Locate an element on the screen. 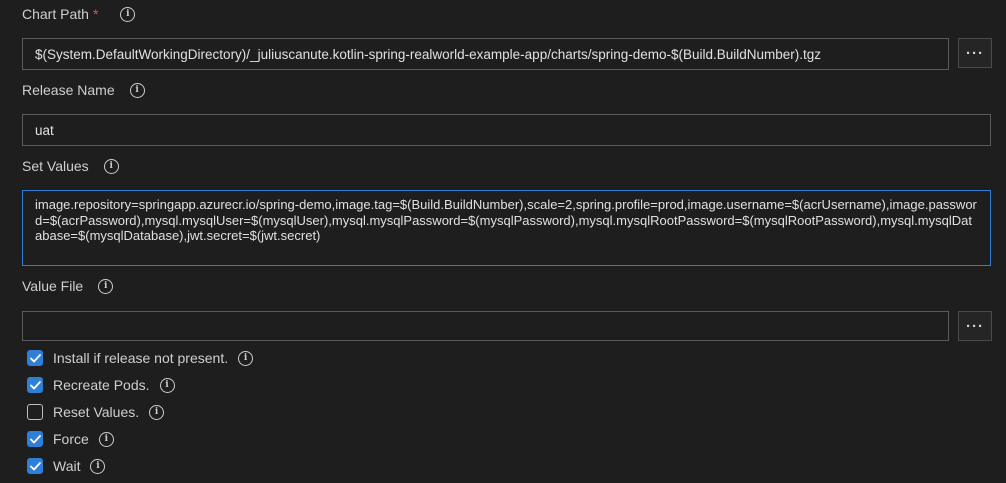 This screenshot has width=1006, height=483. option-row: Recreate Pods. i is located at coordinates (101, 385).